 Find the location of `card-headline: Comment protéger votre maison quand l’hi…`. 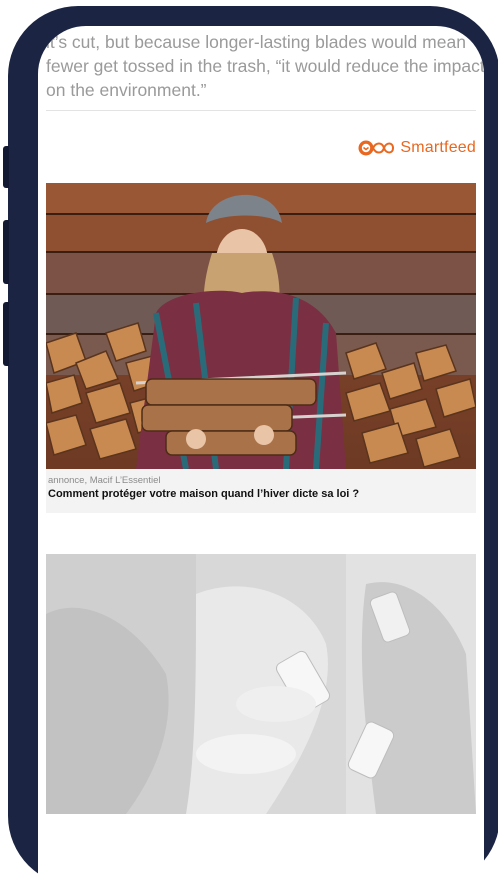

card-headline: Comment protéger votre maison quand l’hi… is located at coordinates (261, 494).